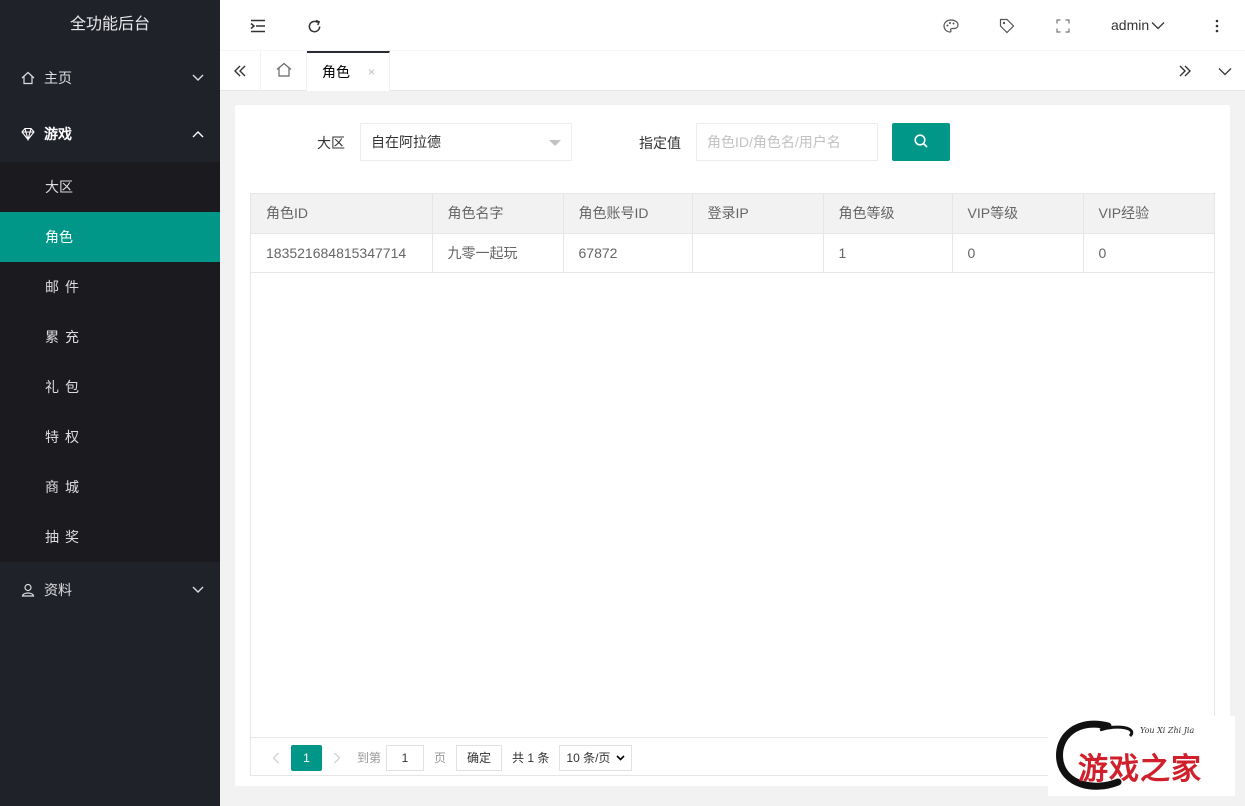  What do you see at coordinates (1225, 71) in the screenshot?
I see `tabs-menu-chevron-down-icon` at bounding box center [1225, 71].